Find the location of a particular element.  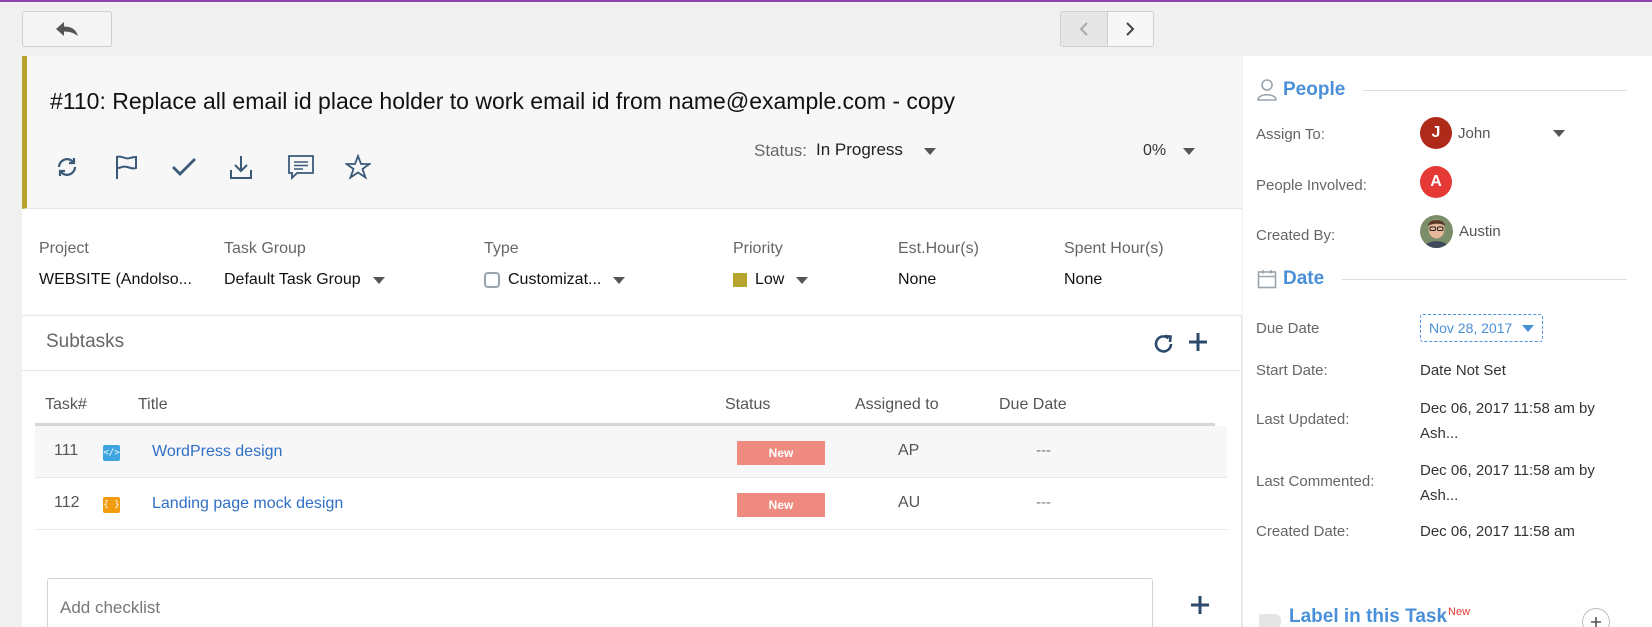

label-section-header: Label in this Task New is located at coordinates (1364, 616).